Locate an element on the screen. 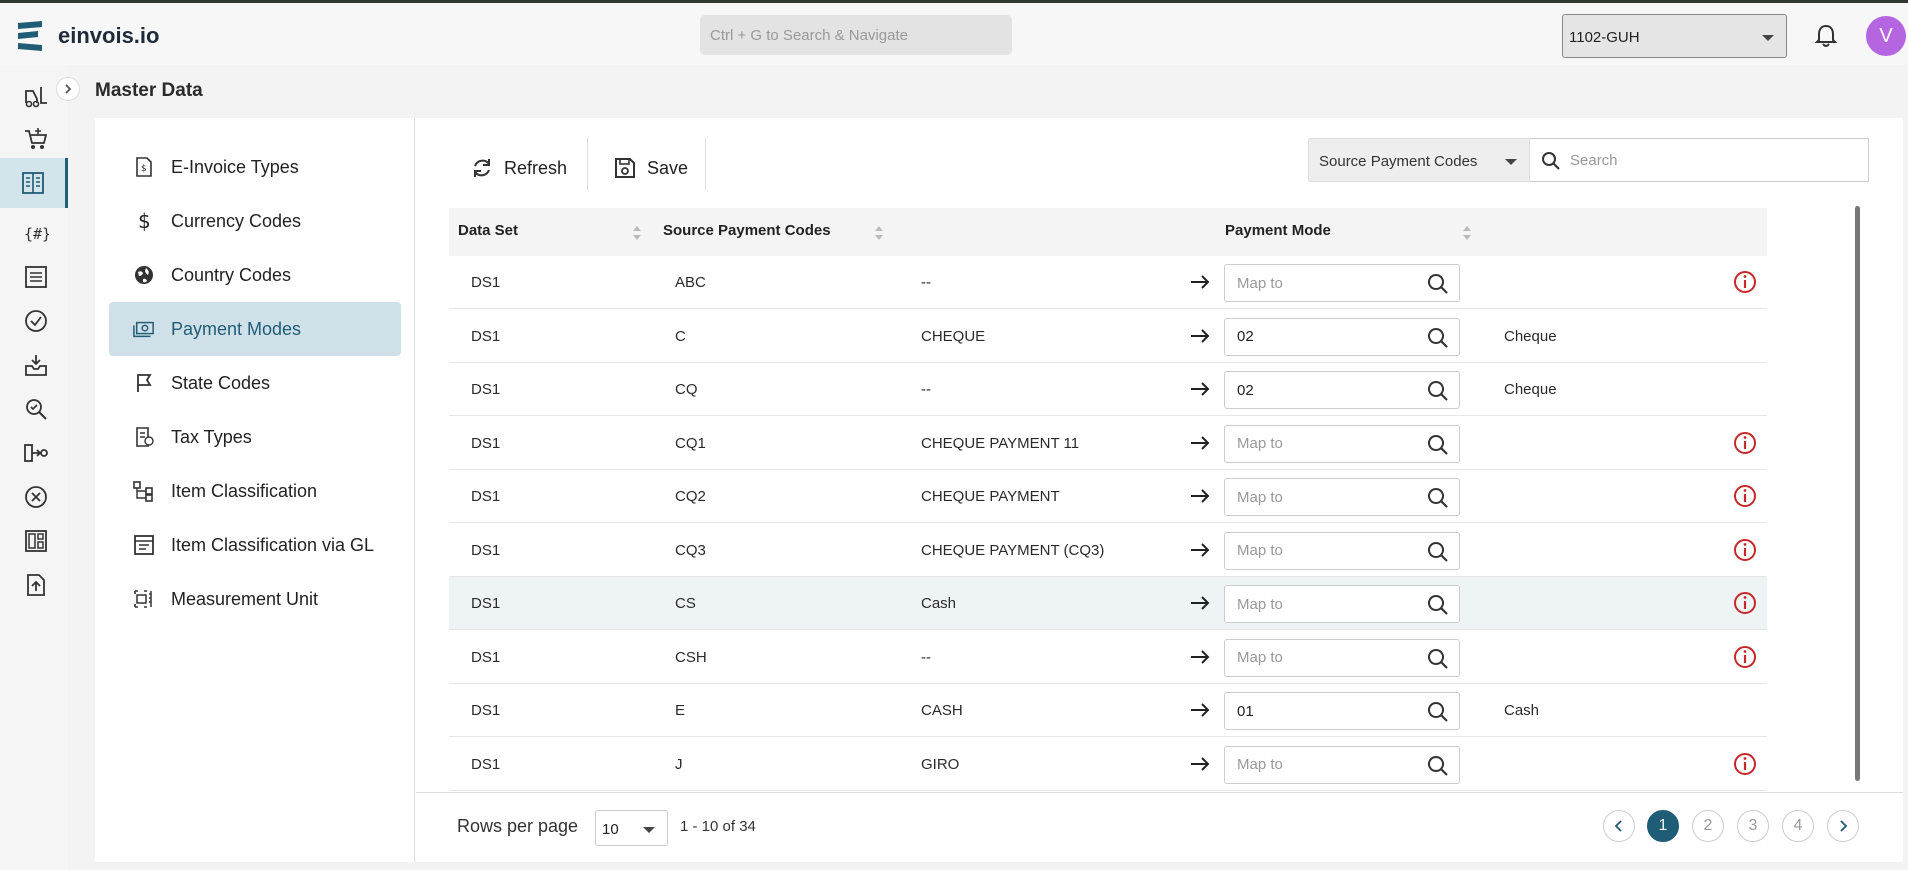  table-row: DS1 CSH -- is located at coordinates (1108, 657).